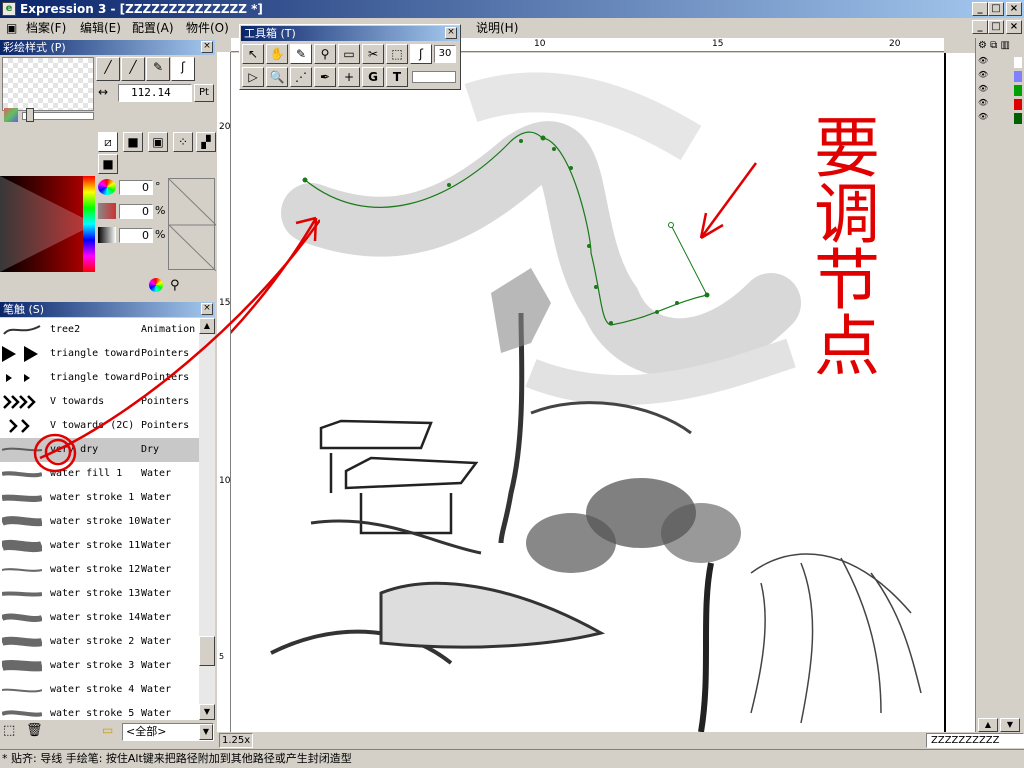 The height and width of the screenshot is (768, 1024). What do you see at coordinates (207, 519) in the screenshot?
I see `brush-list-scrollbar: ▲ ▼` at bounding box center [207, 519].